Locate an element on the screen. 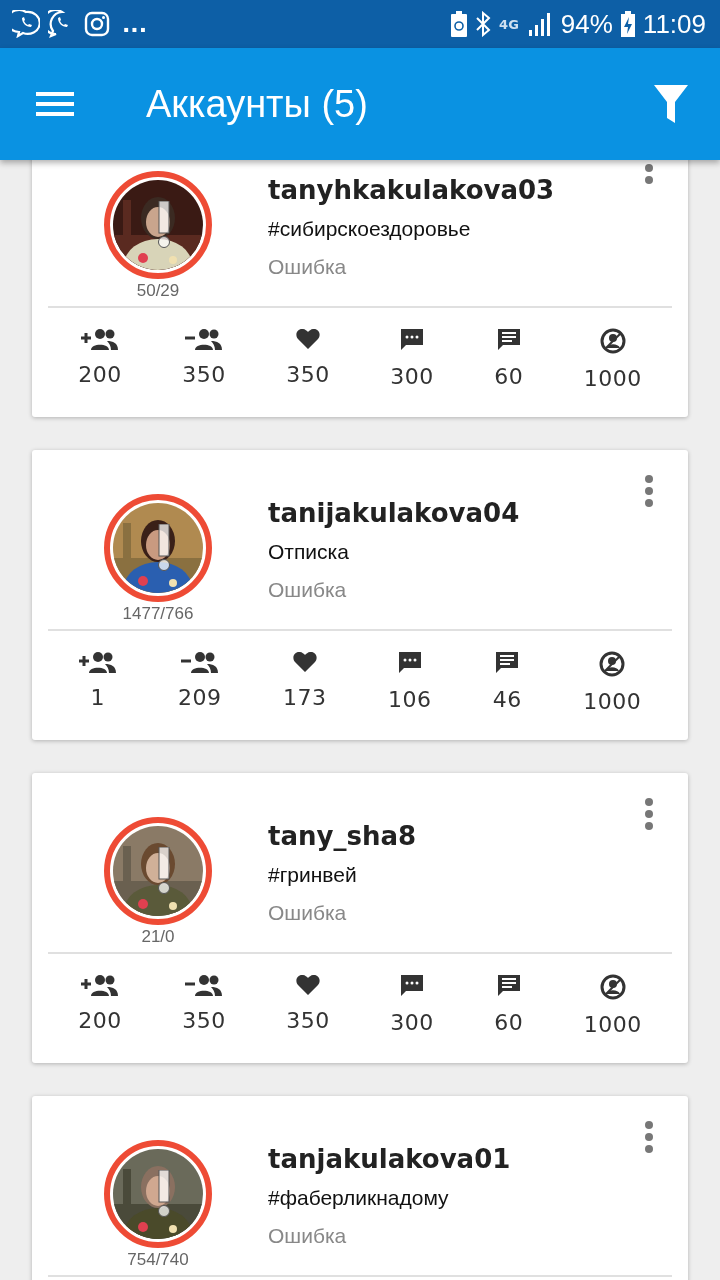 This screenshot has width=720, height=1280. network-type: 4G is located at coordinates (509, 24).